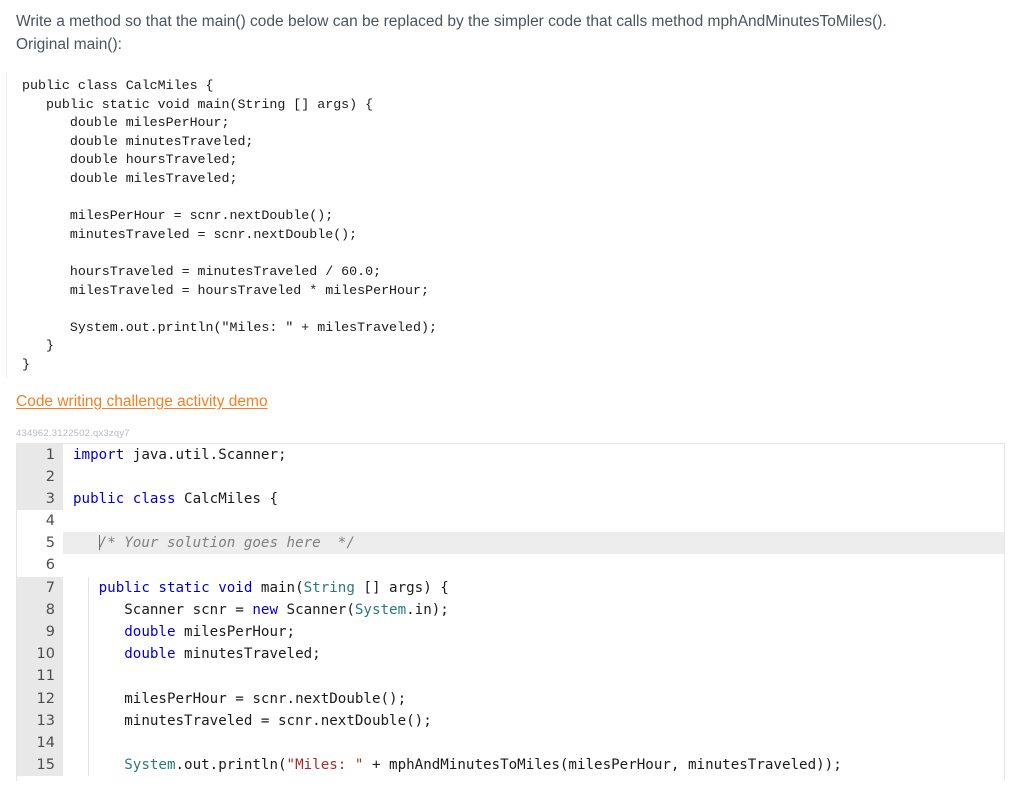  I want to click on line-number-2: 2, so click(40, 476).